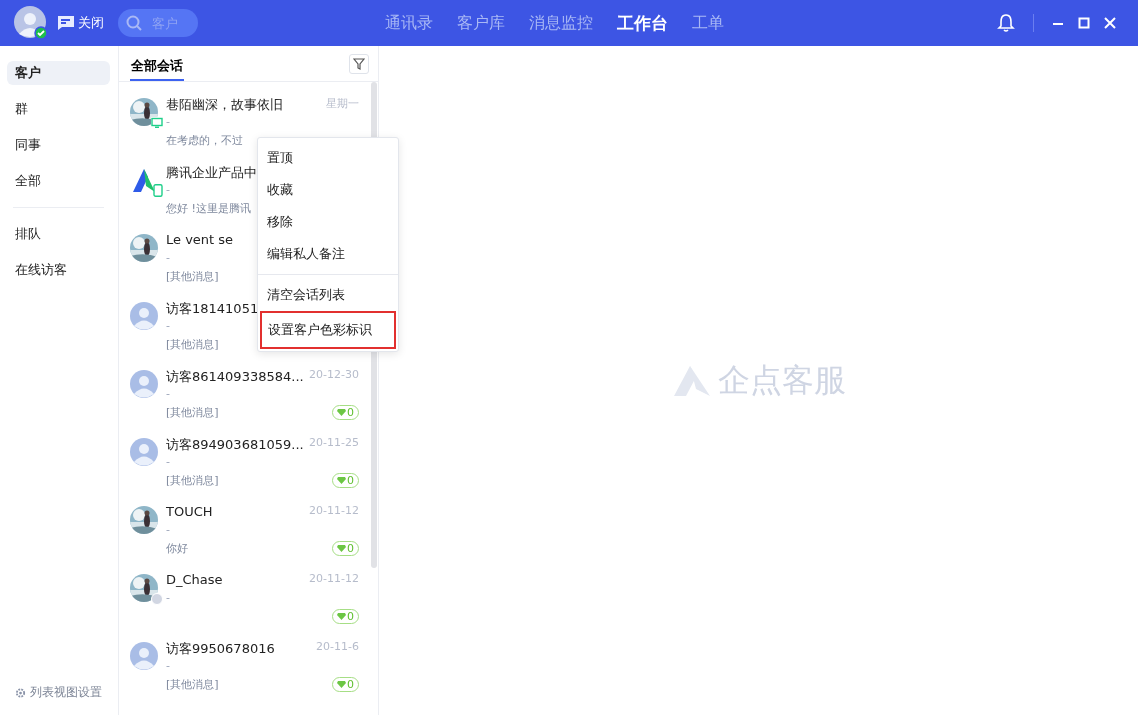 This screenshot has width=1138, height=715. I want to click on message-date: 20-11-25, so click(334, 443).